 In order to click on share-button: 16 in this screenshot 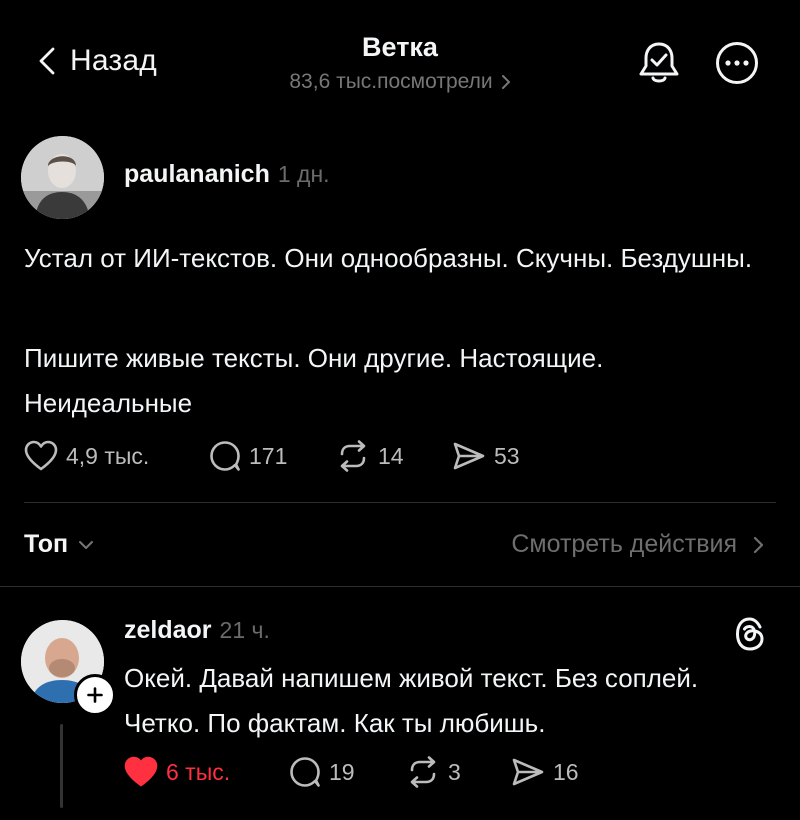, I will do `click(545, 772)`.